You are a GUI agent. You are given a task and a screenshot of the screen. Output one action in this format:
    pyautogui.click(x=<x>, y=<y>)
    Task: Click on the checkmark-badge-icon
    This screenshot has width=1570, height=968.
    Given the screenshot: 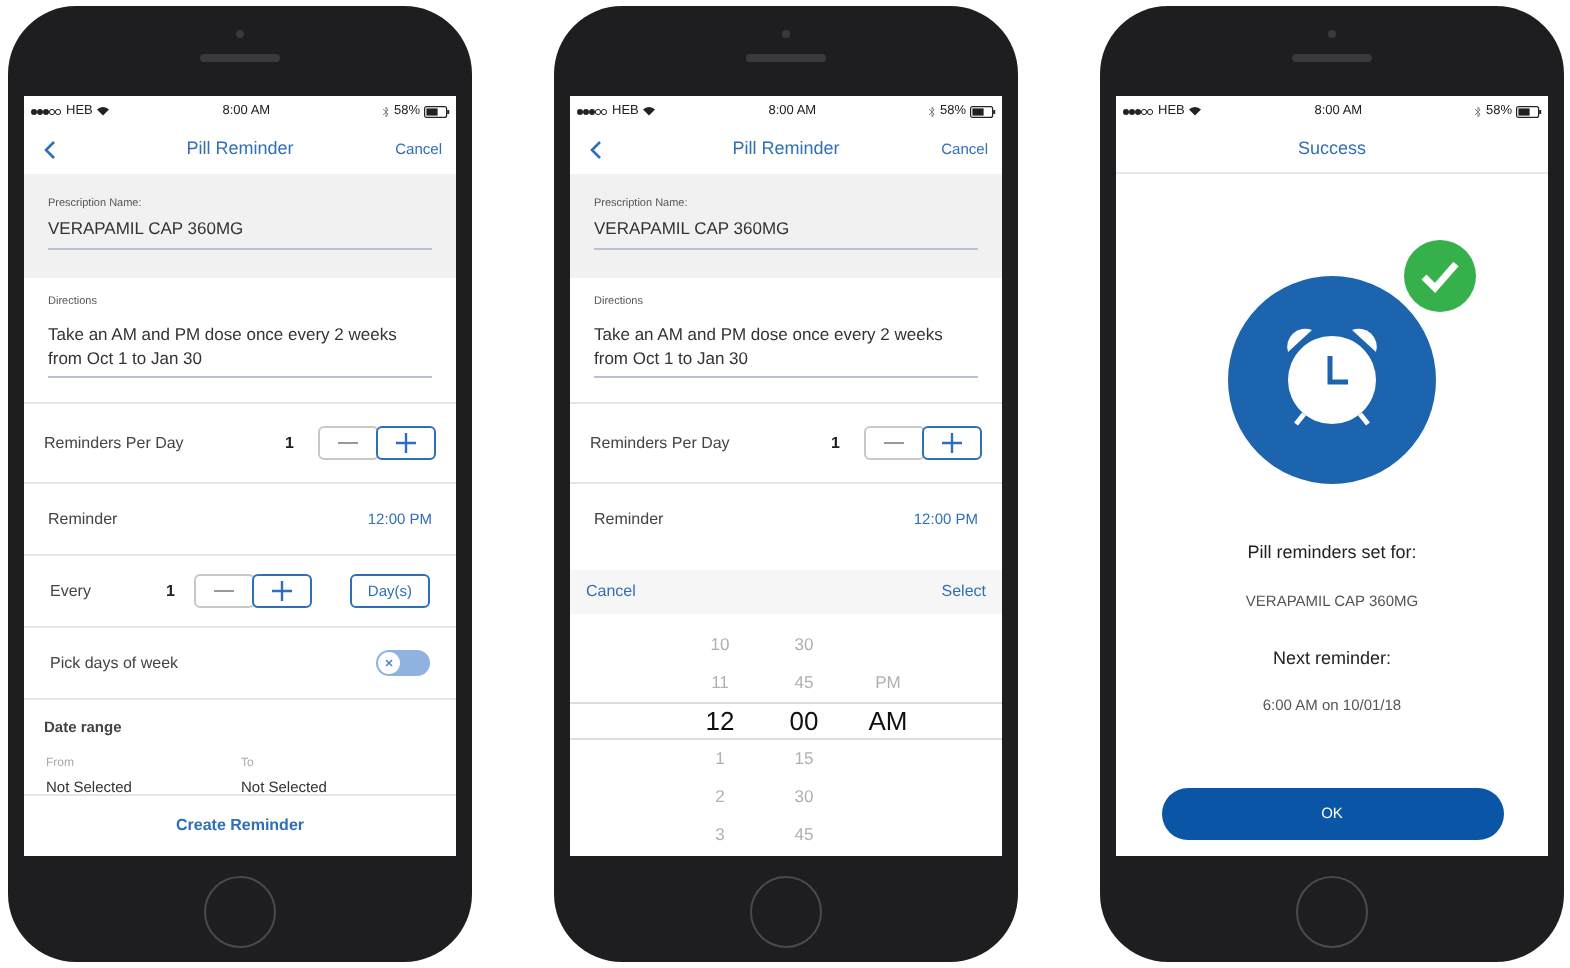 What is the action you would take?
    pyautogui.click(x=1440, y=276)
    